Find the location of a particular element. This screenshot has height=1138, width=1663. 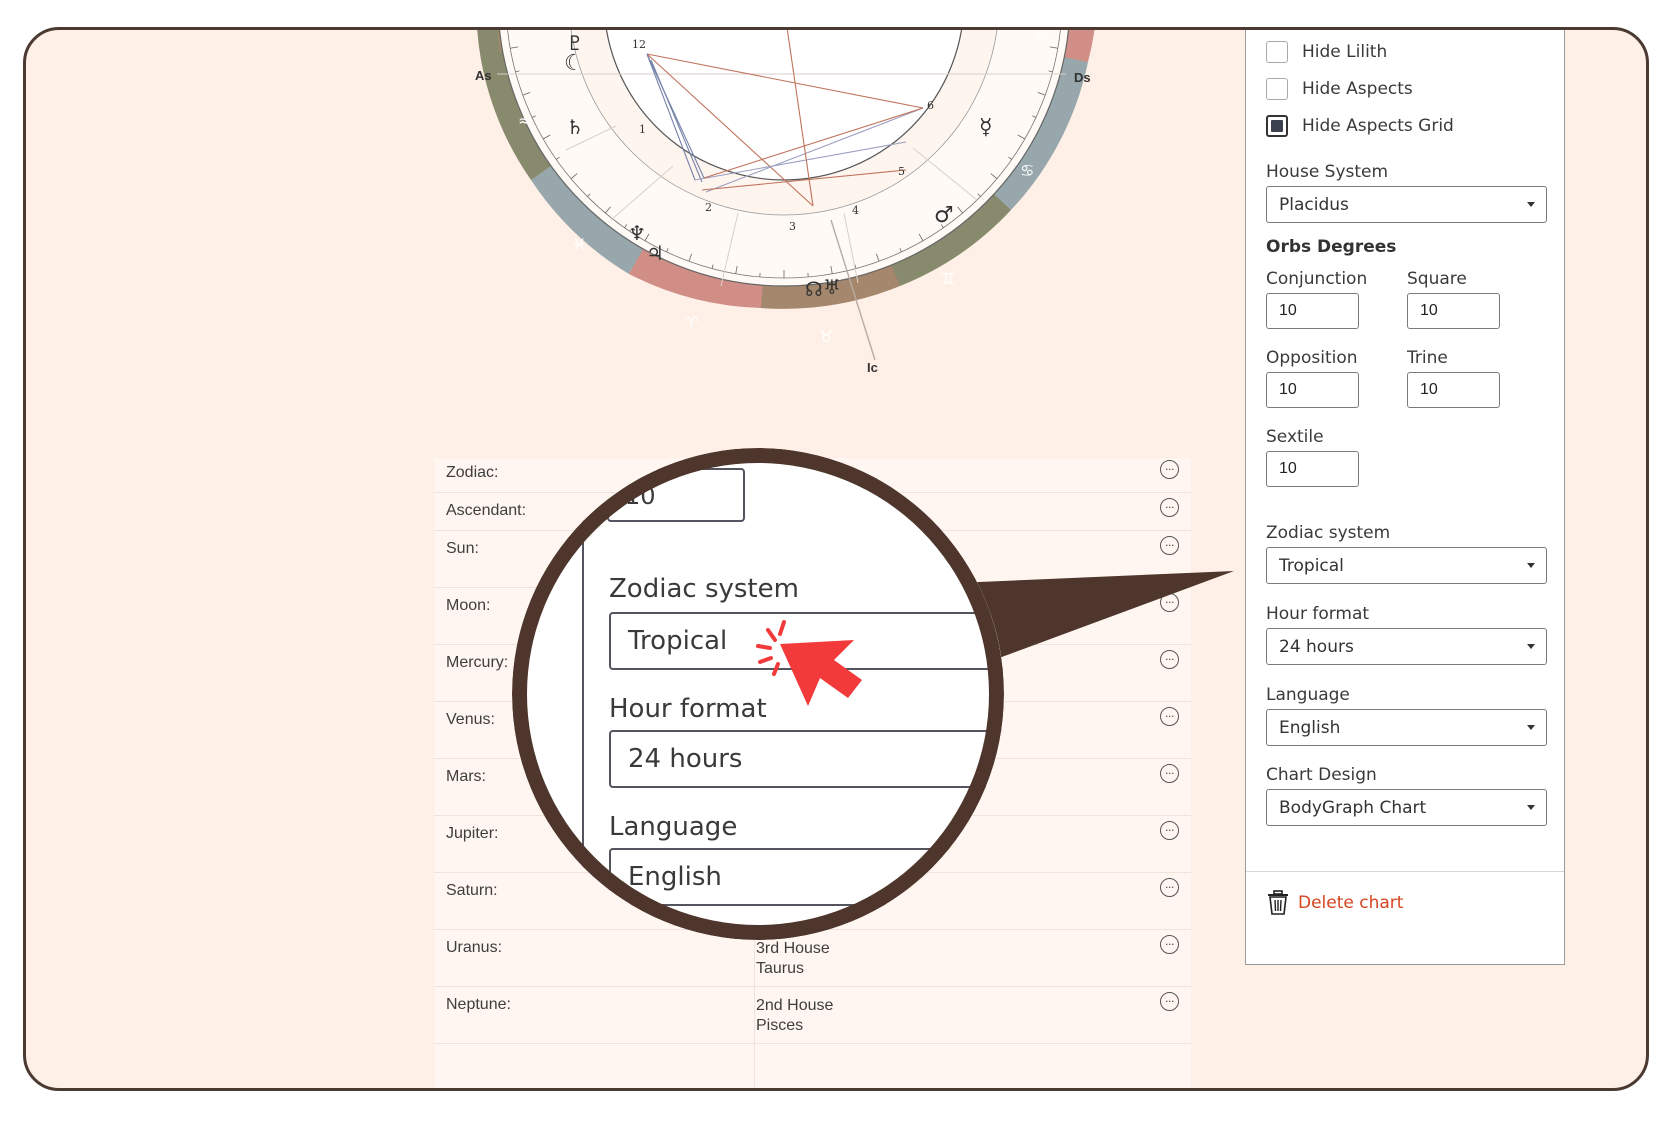

hour-format-label: Hour format is located at coordinates (1318, 614).